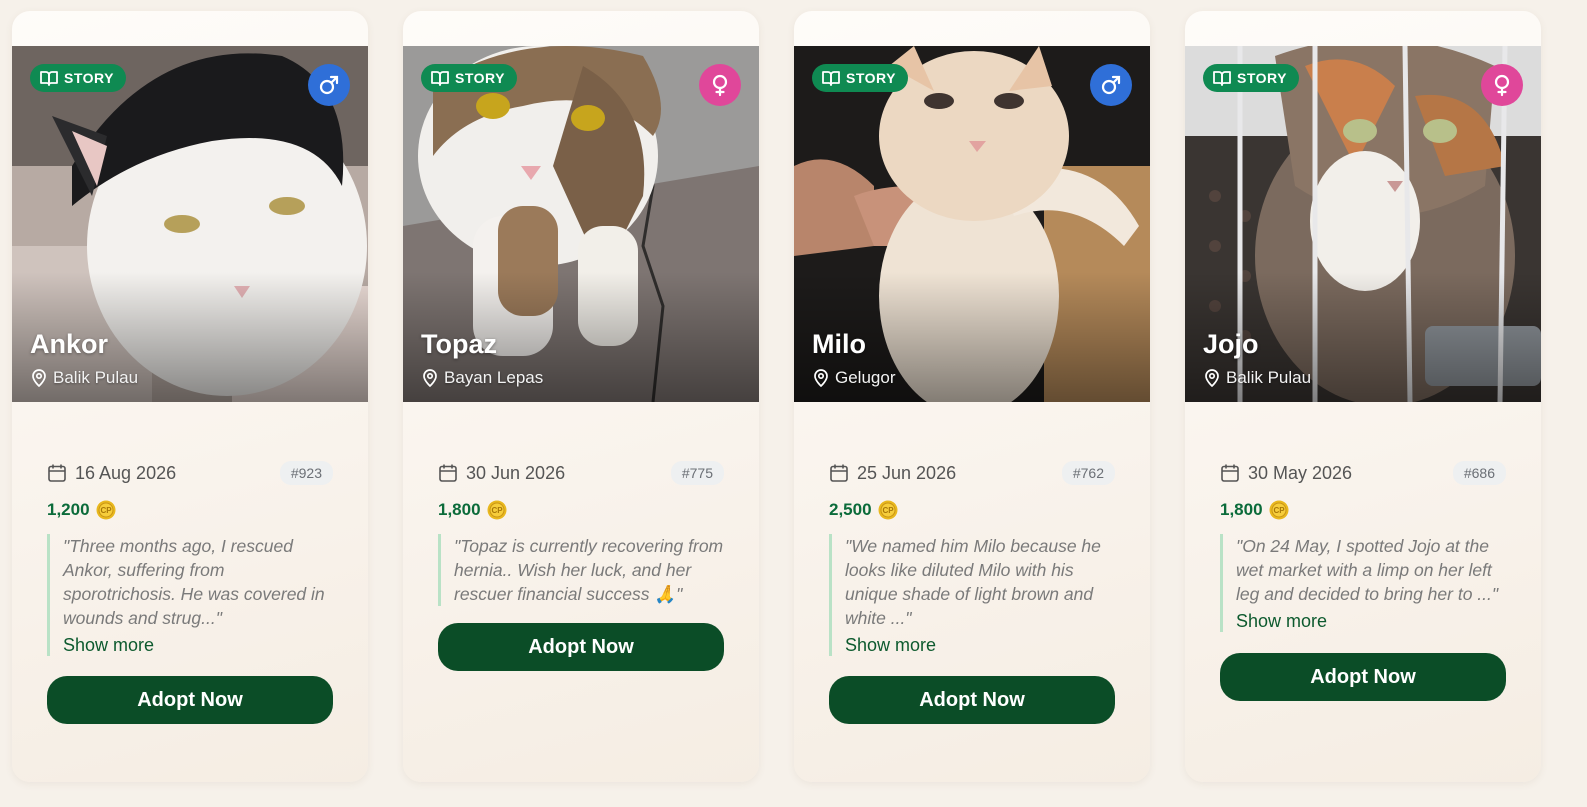 The image size is (1587, 807). What do you see at coordinates (1363, 473) in the screenshot?
I see `meta-row: 30 May 2026 #686` at bounding box center [1363, 473].